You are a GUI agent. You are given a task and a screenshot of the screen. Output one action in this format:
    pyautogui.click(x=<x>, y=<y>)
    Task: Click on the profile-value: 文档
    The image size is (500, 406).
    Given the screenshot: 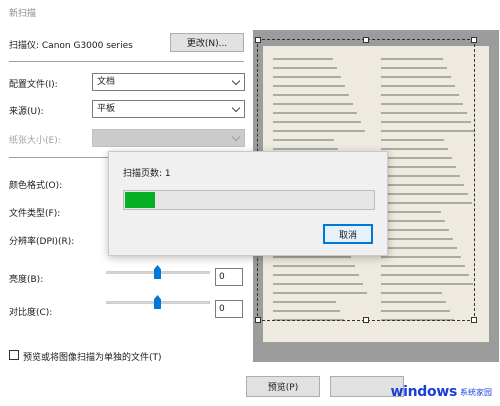 What is the action you would take?
    pyautogui.click(x=106, y=82)
    